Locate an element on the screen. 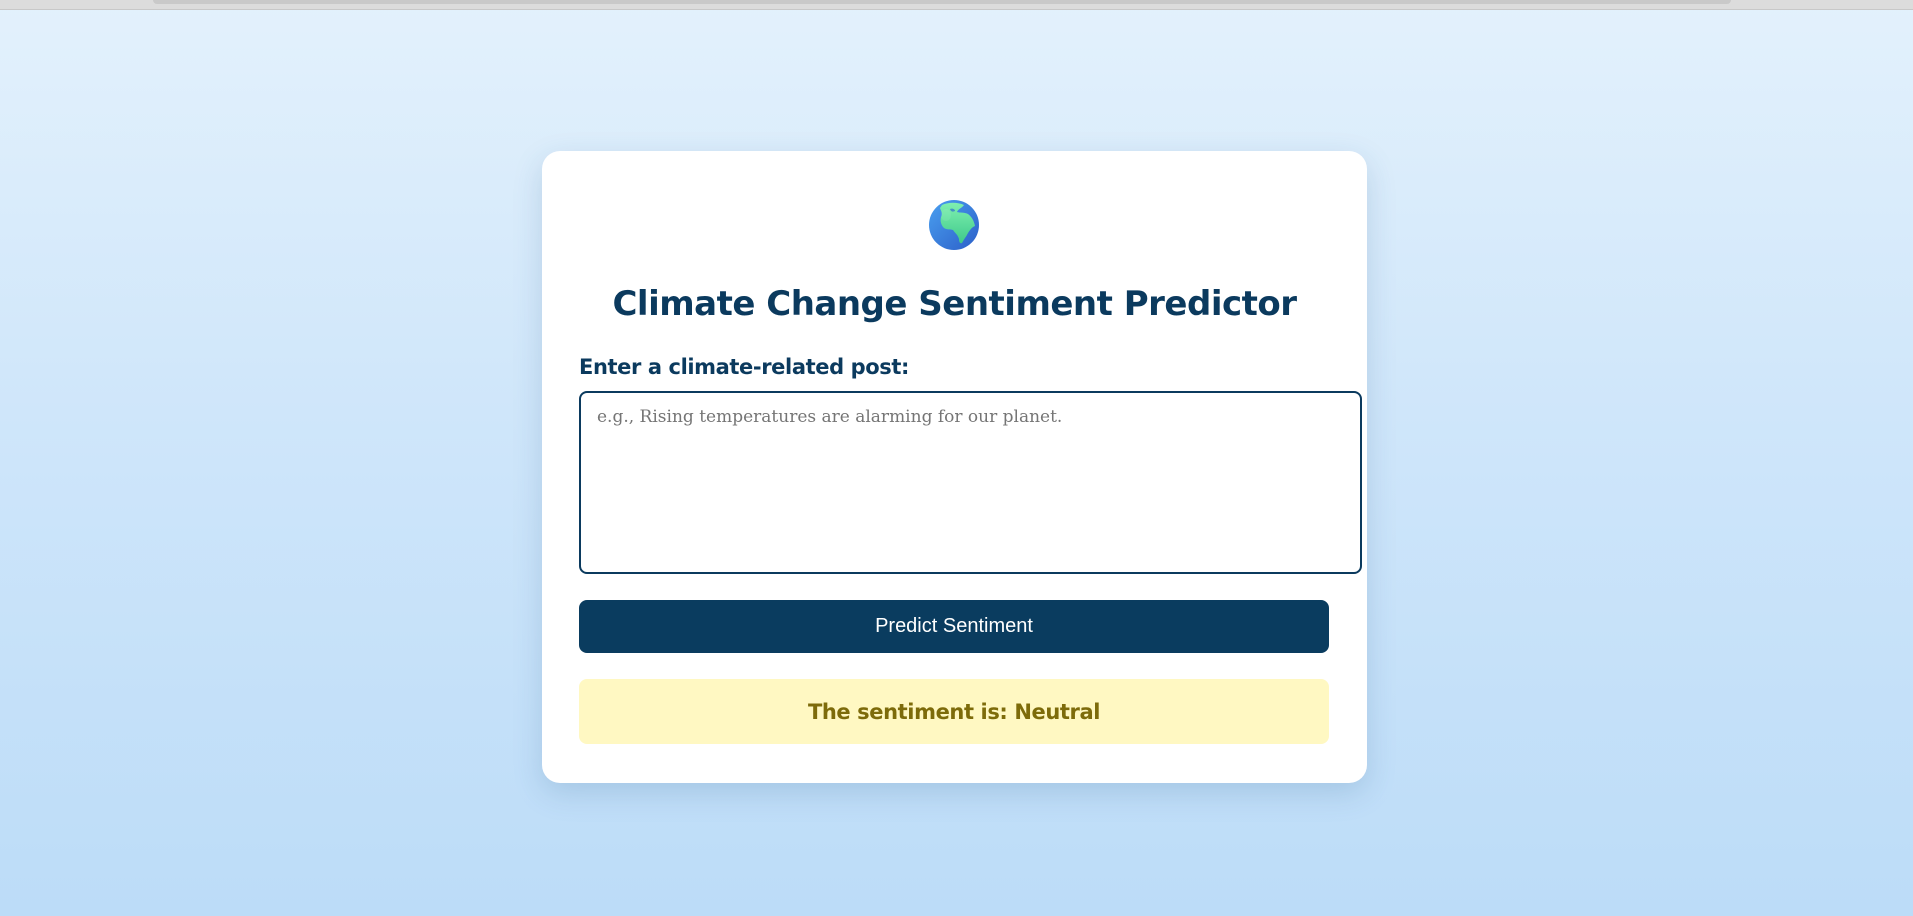  browser-address-bar-edge is located at coordinates (942, 2).